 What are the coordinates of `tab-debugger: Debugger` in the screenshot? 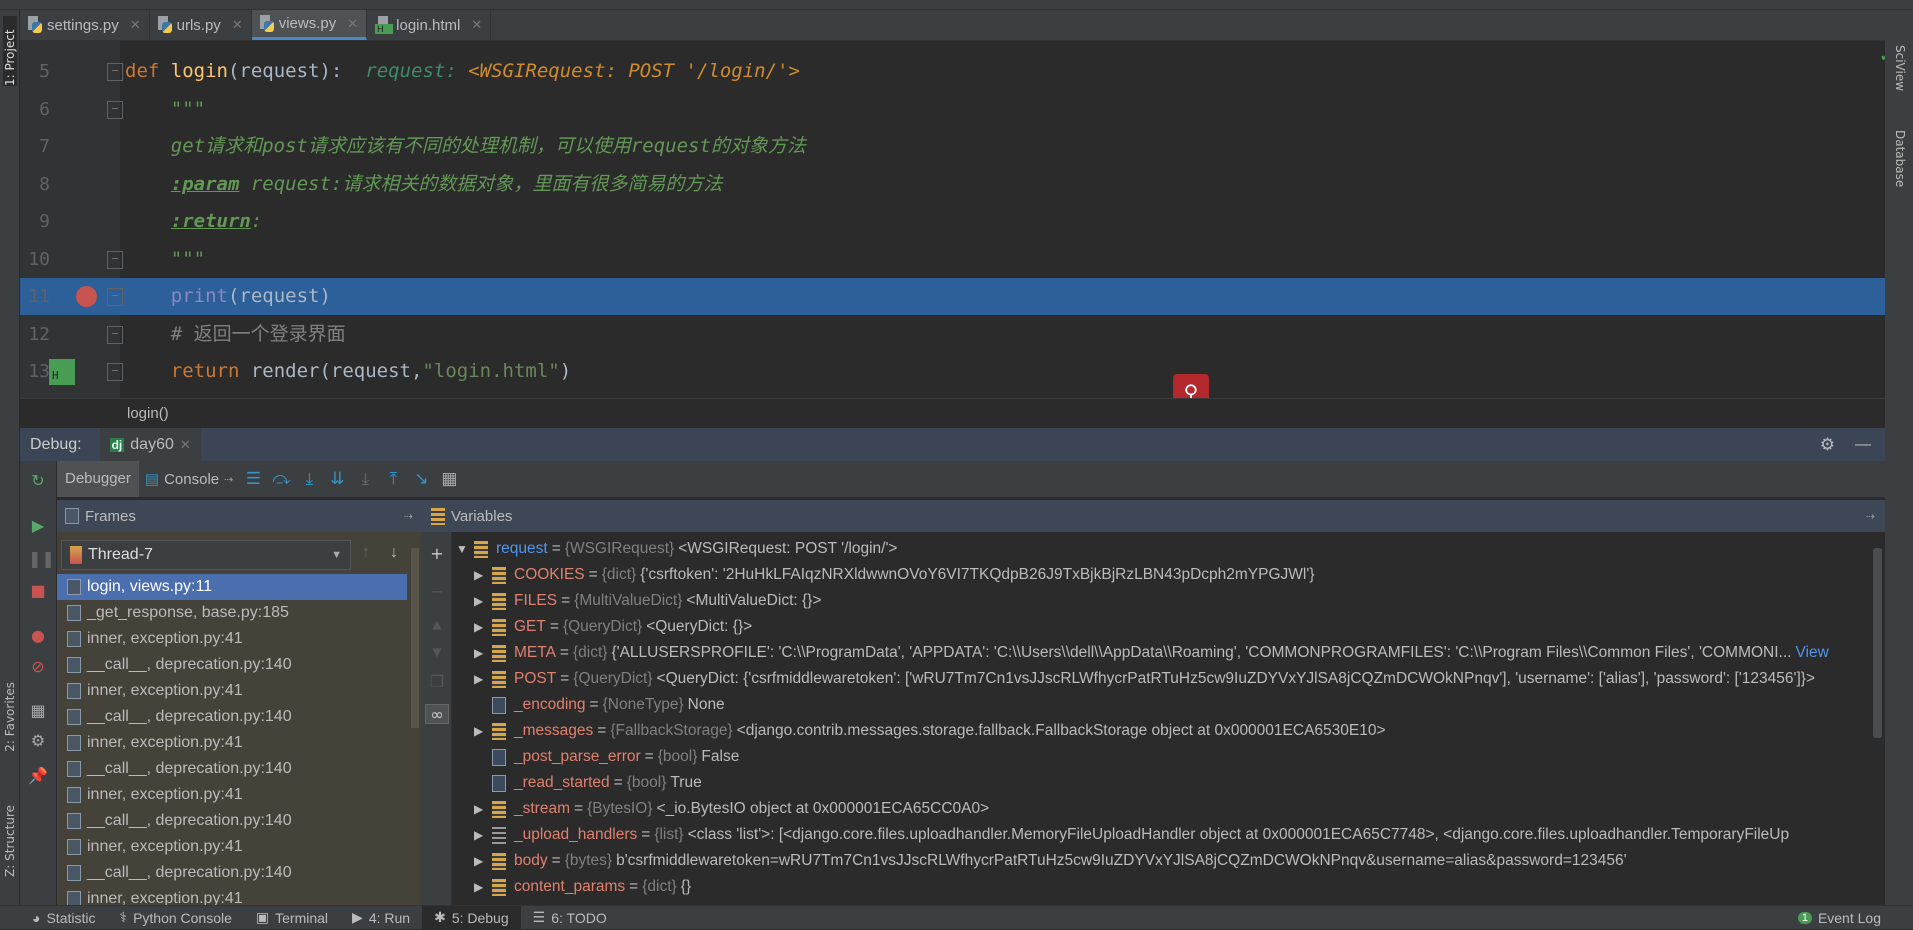 It's located at (98, 479).